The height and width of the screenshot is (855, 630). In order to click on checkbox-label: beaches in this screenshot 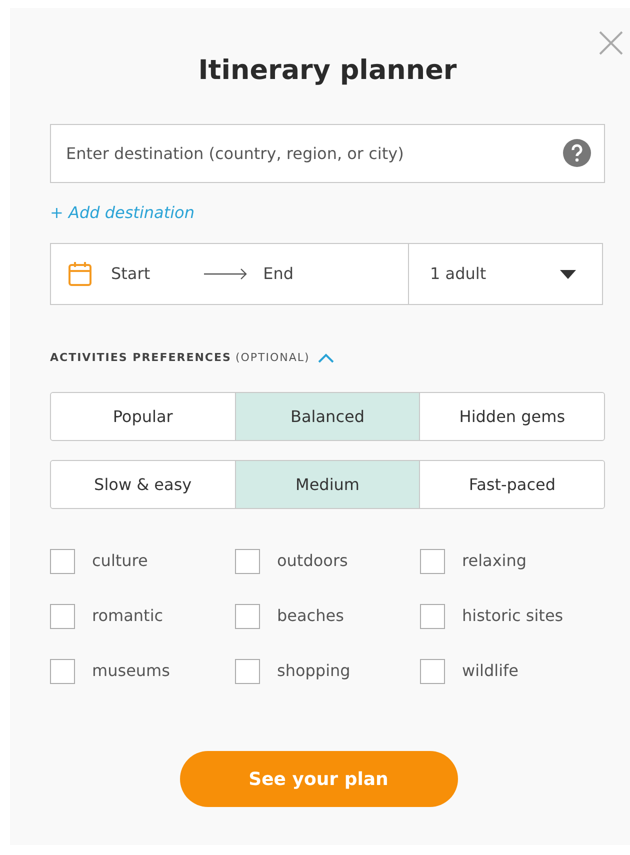, I will do `click(310, 616)`.